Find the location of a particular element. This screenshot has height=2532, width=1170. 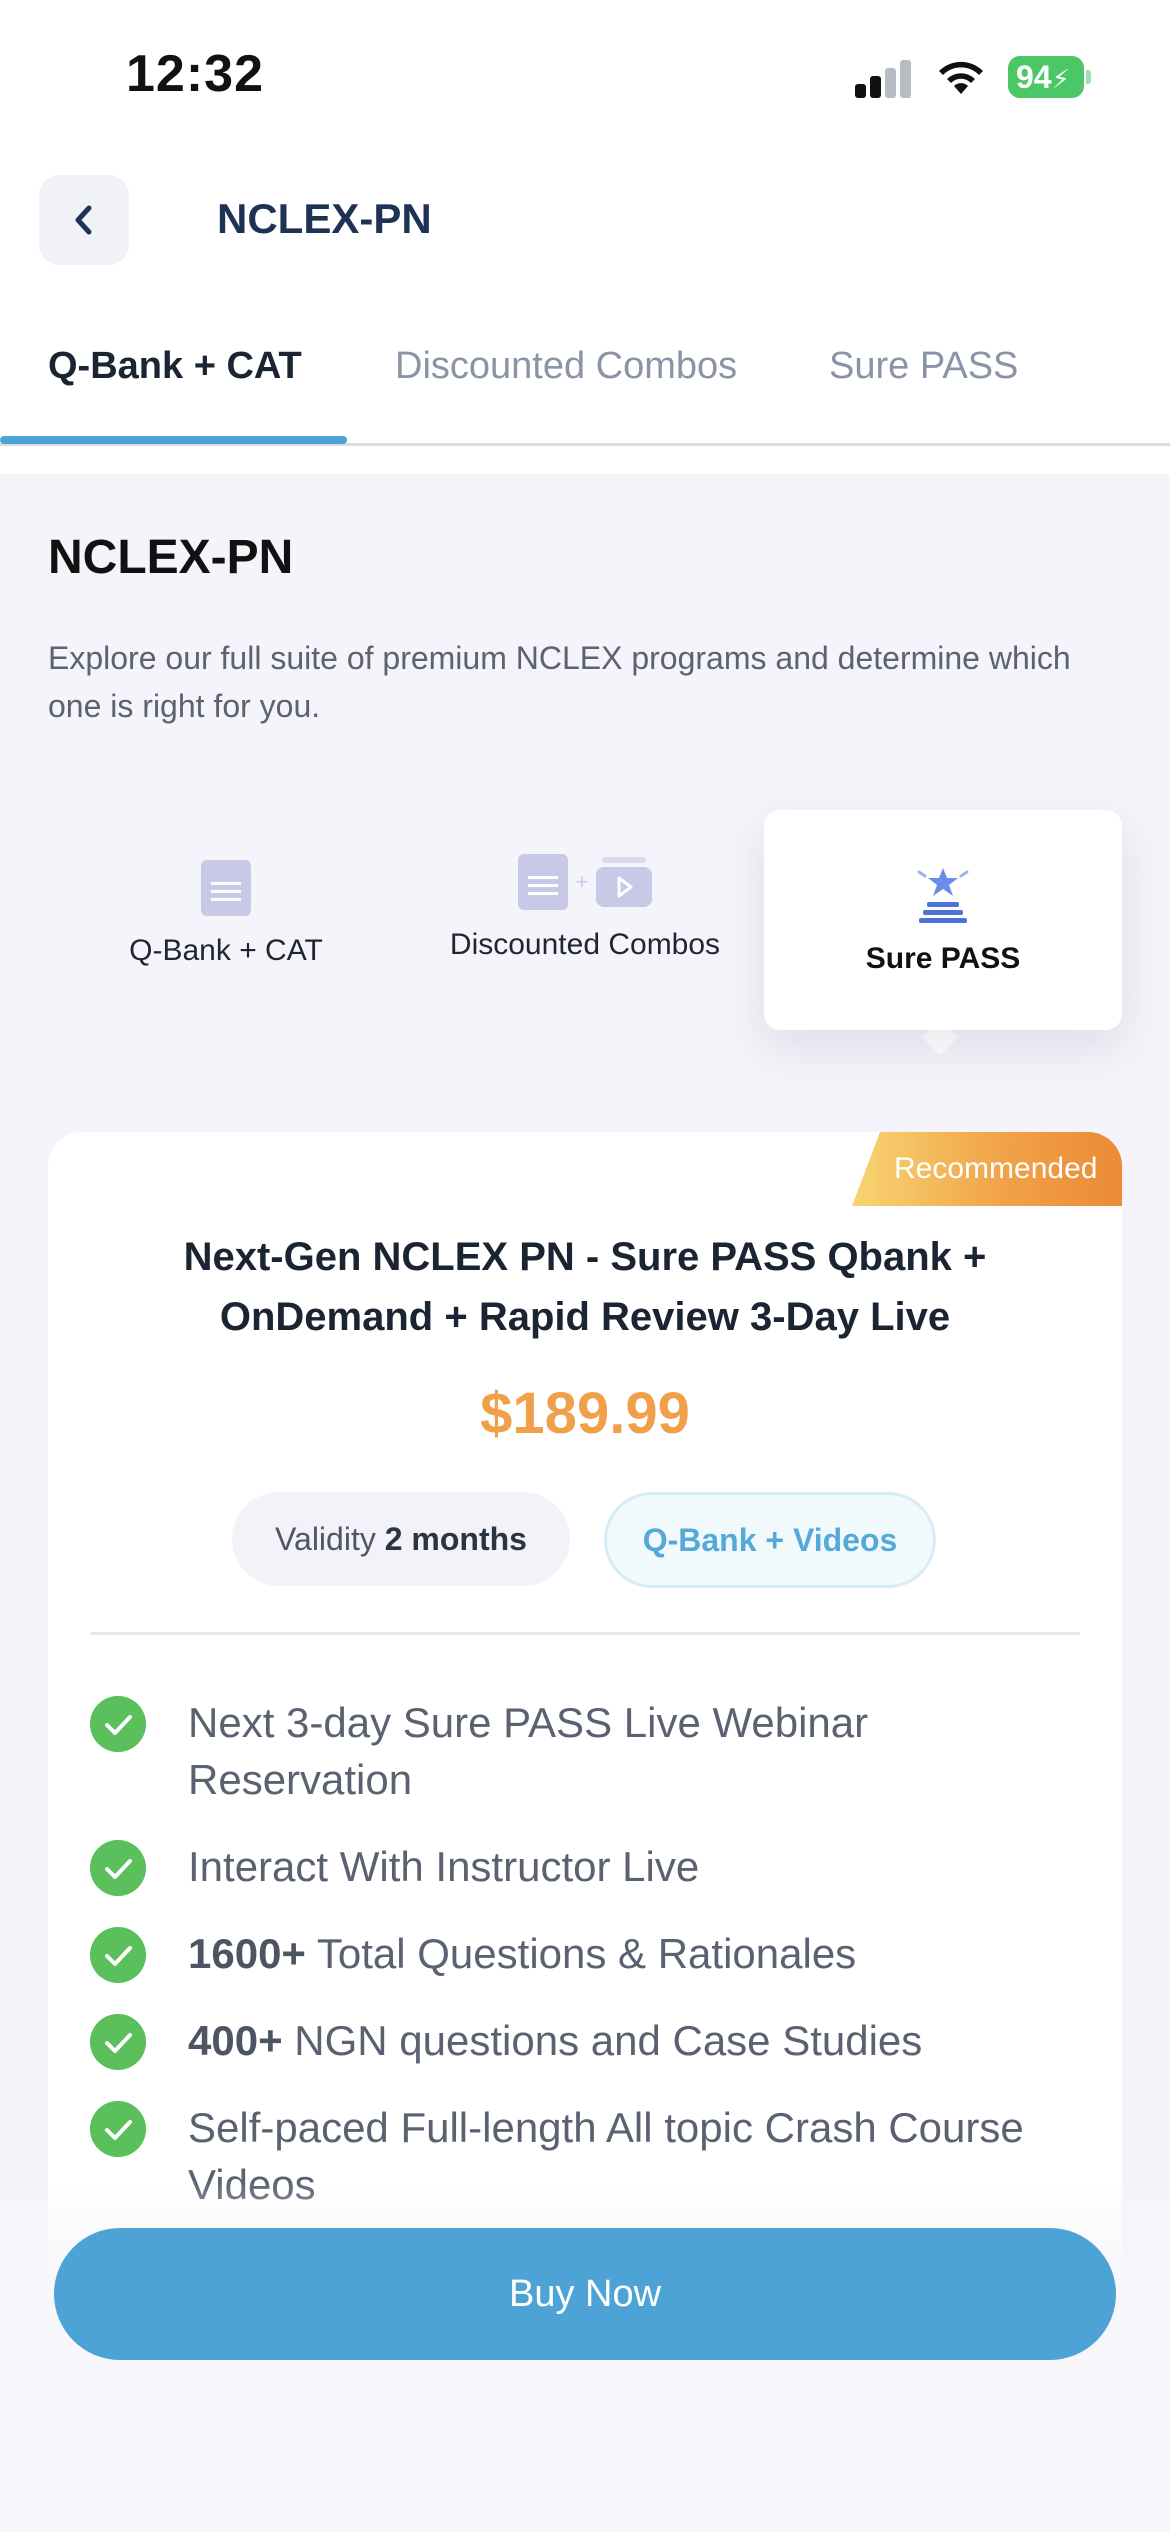

buy-now-button: Buy Now is located at coordinates (585, 2294).